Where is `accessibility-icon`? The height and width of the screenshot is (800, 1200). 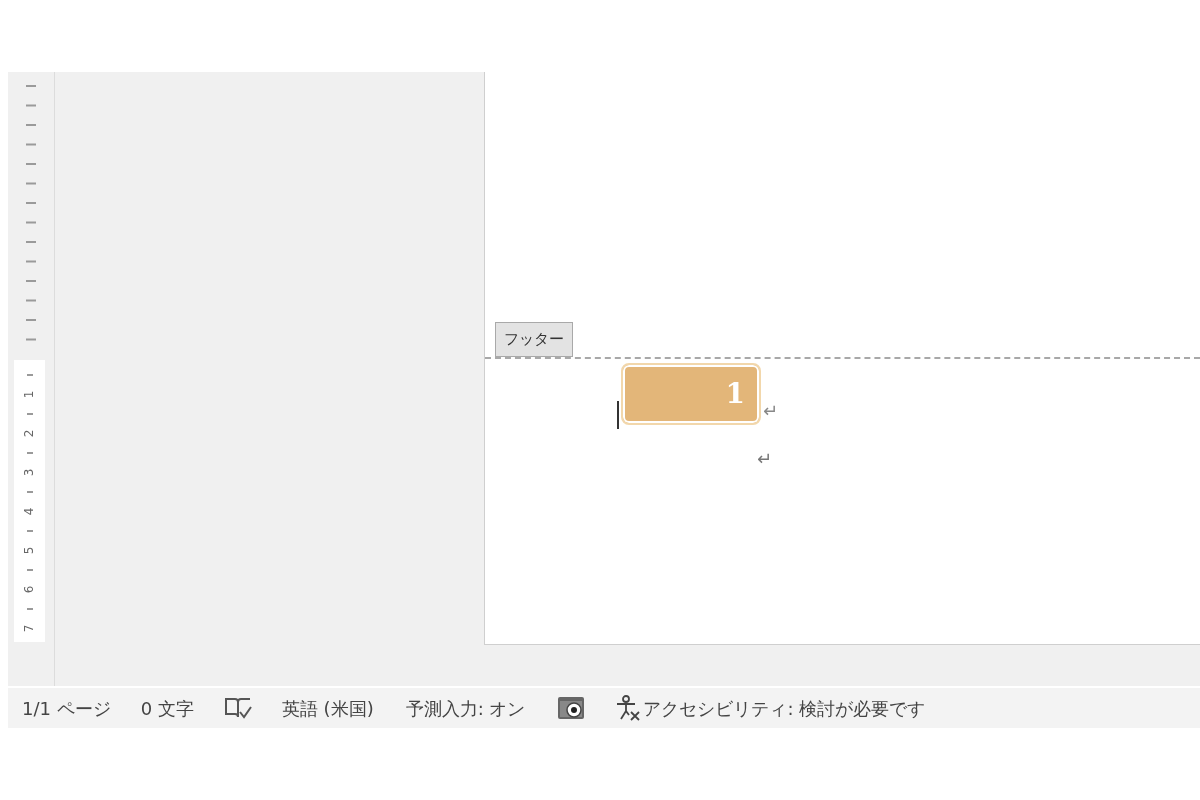 accessibility-icon is located at coordinates (628, 708).